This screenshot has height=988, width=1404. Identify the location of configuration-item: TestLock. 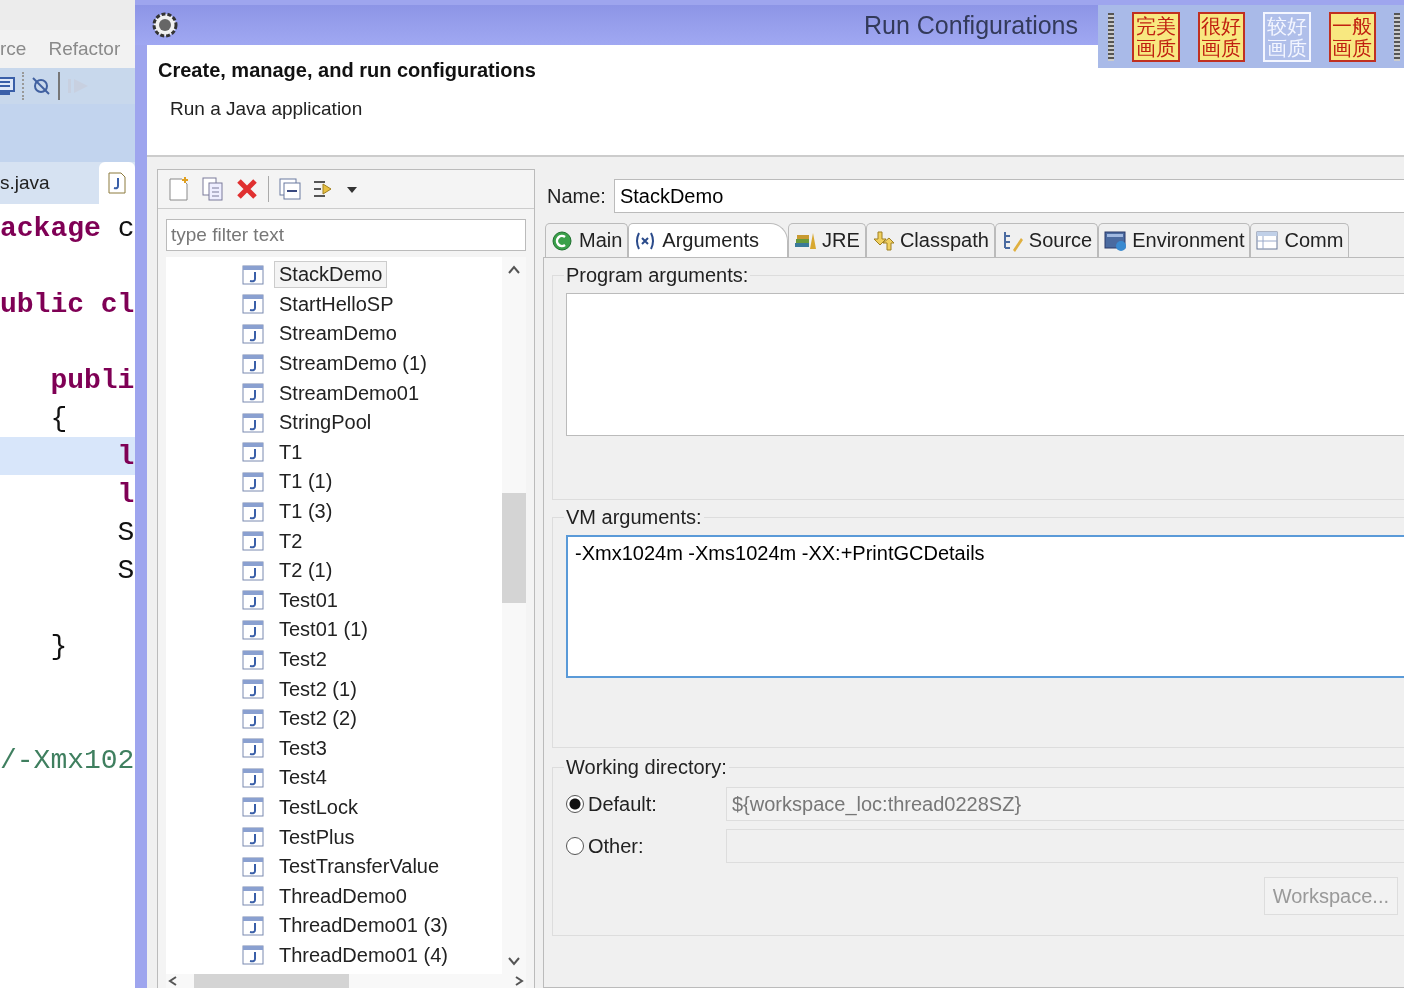
(318, 807).